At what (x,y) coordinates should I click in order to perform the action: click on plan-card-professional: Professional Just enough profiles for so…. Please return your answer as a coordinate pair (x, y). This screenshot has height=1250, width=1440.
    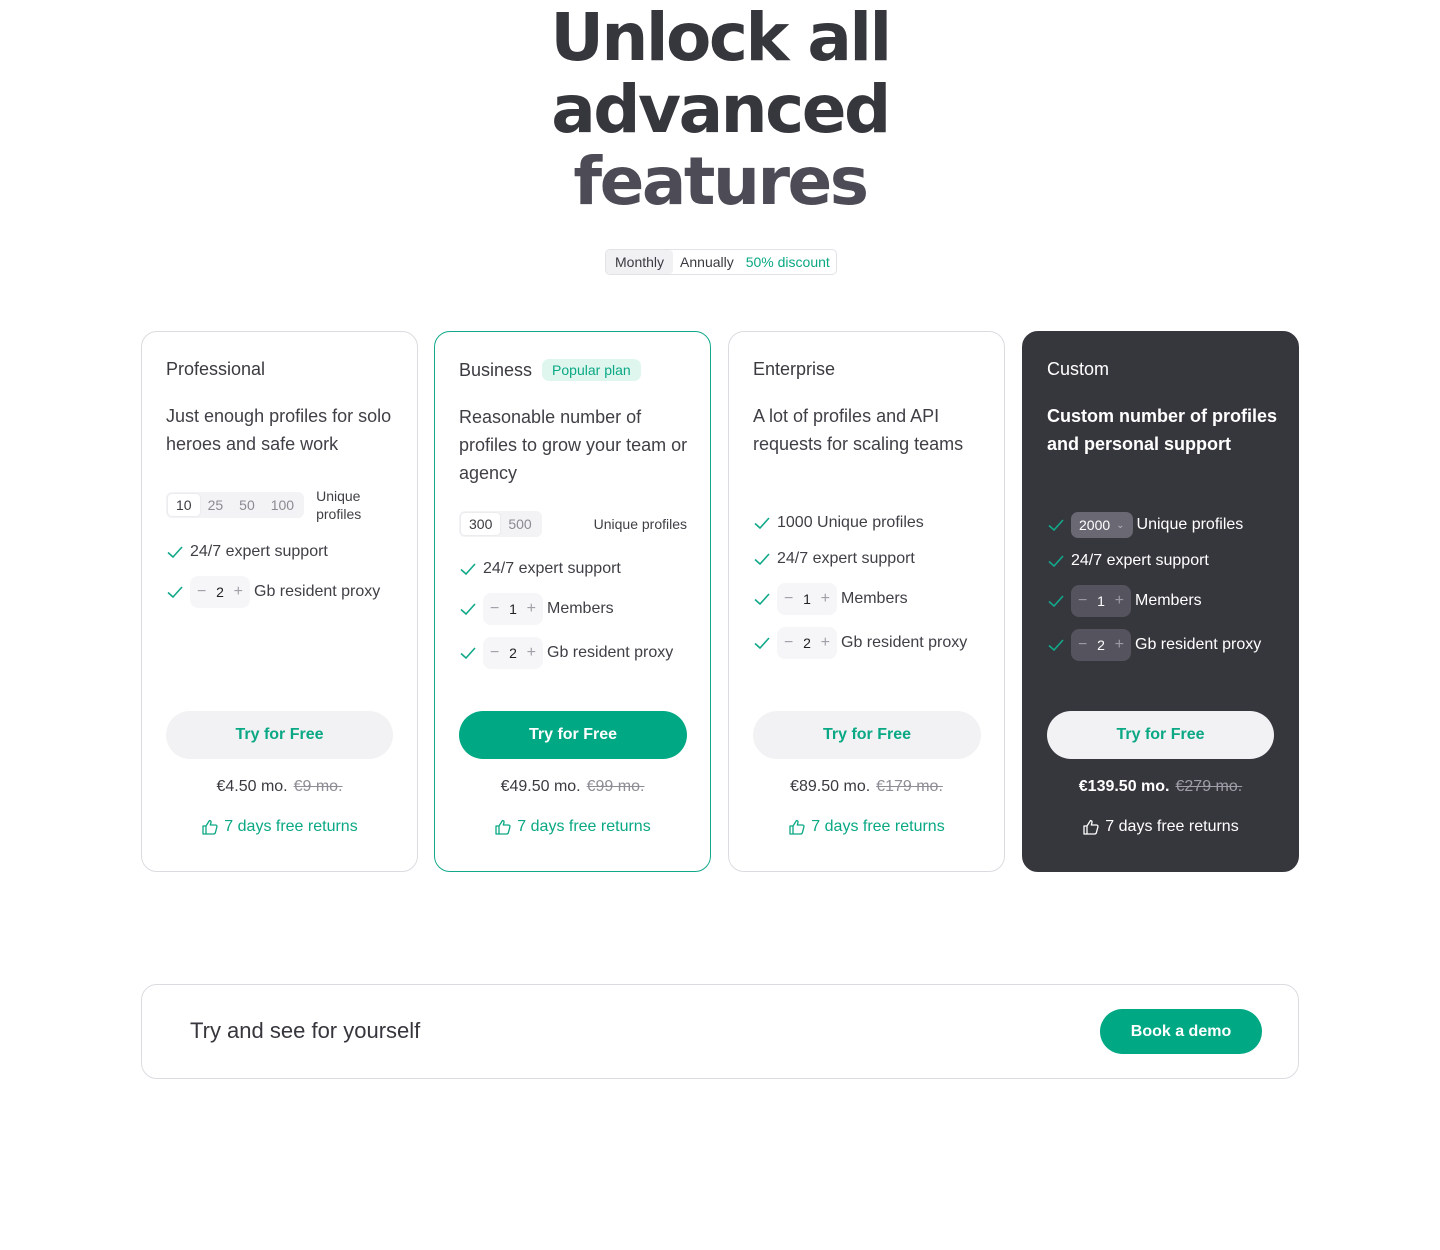
    Looking at the image, I should click on (279, 601).